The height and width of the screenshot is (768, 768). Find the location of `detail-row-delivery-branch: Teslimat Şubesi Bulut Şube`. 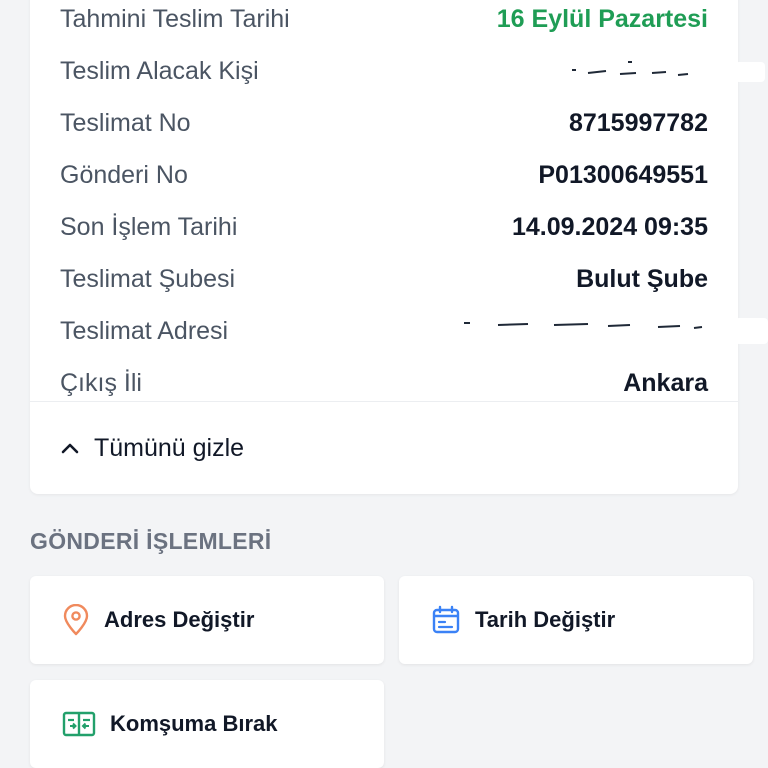

detail-row-delivery-branch: Teslimat Şubesi Bulut Şube is located at coordinates (384, 279).